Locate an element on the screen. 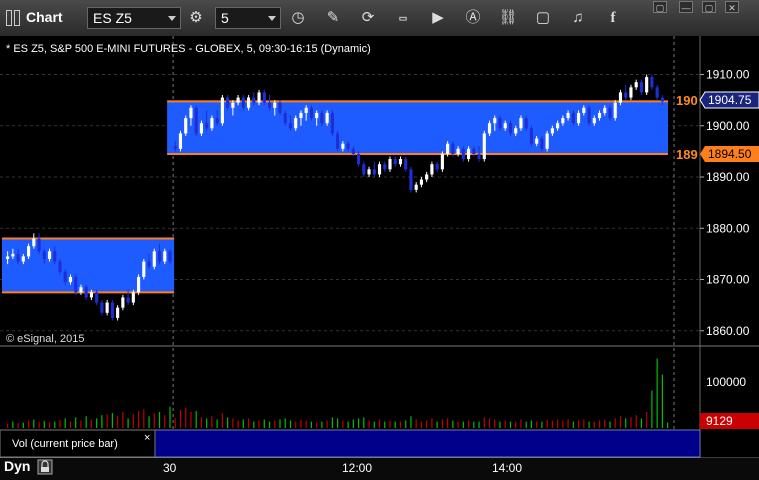  play-icon: ▶ is located at coordinates (438, 18).